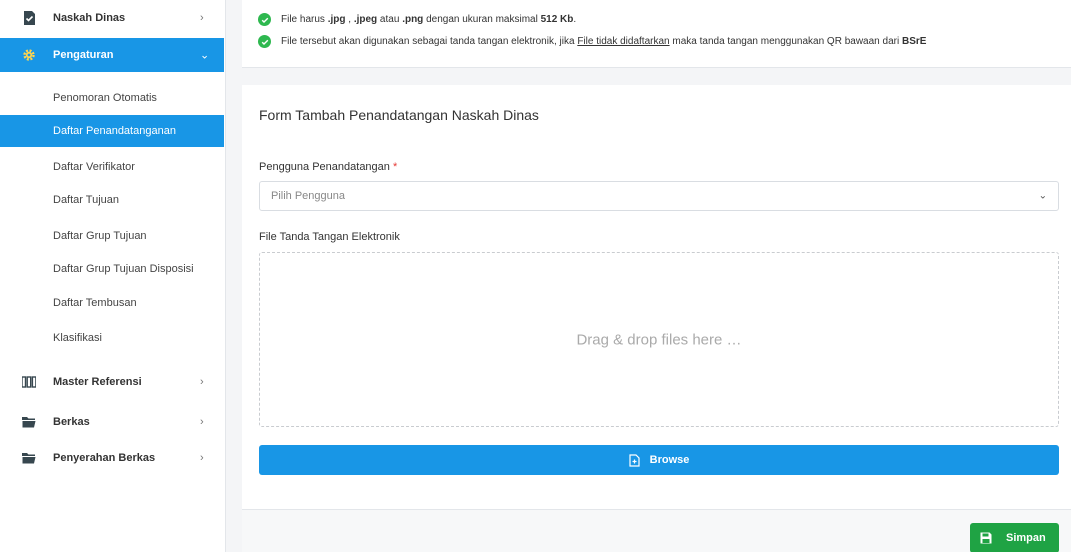 This screenshot has height=552, width=1071. I want to click on submenu-label: Daftar Verifikator, so click(94, 167).